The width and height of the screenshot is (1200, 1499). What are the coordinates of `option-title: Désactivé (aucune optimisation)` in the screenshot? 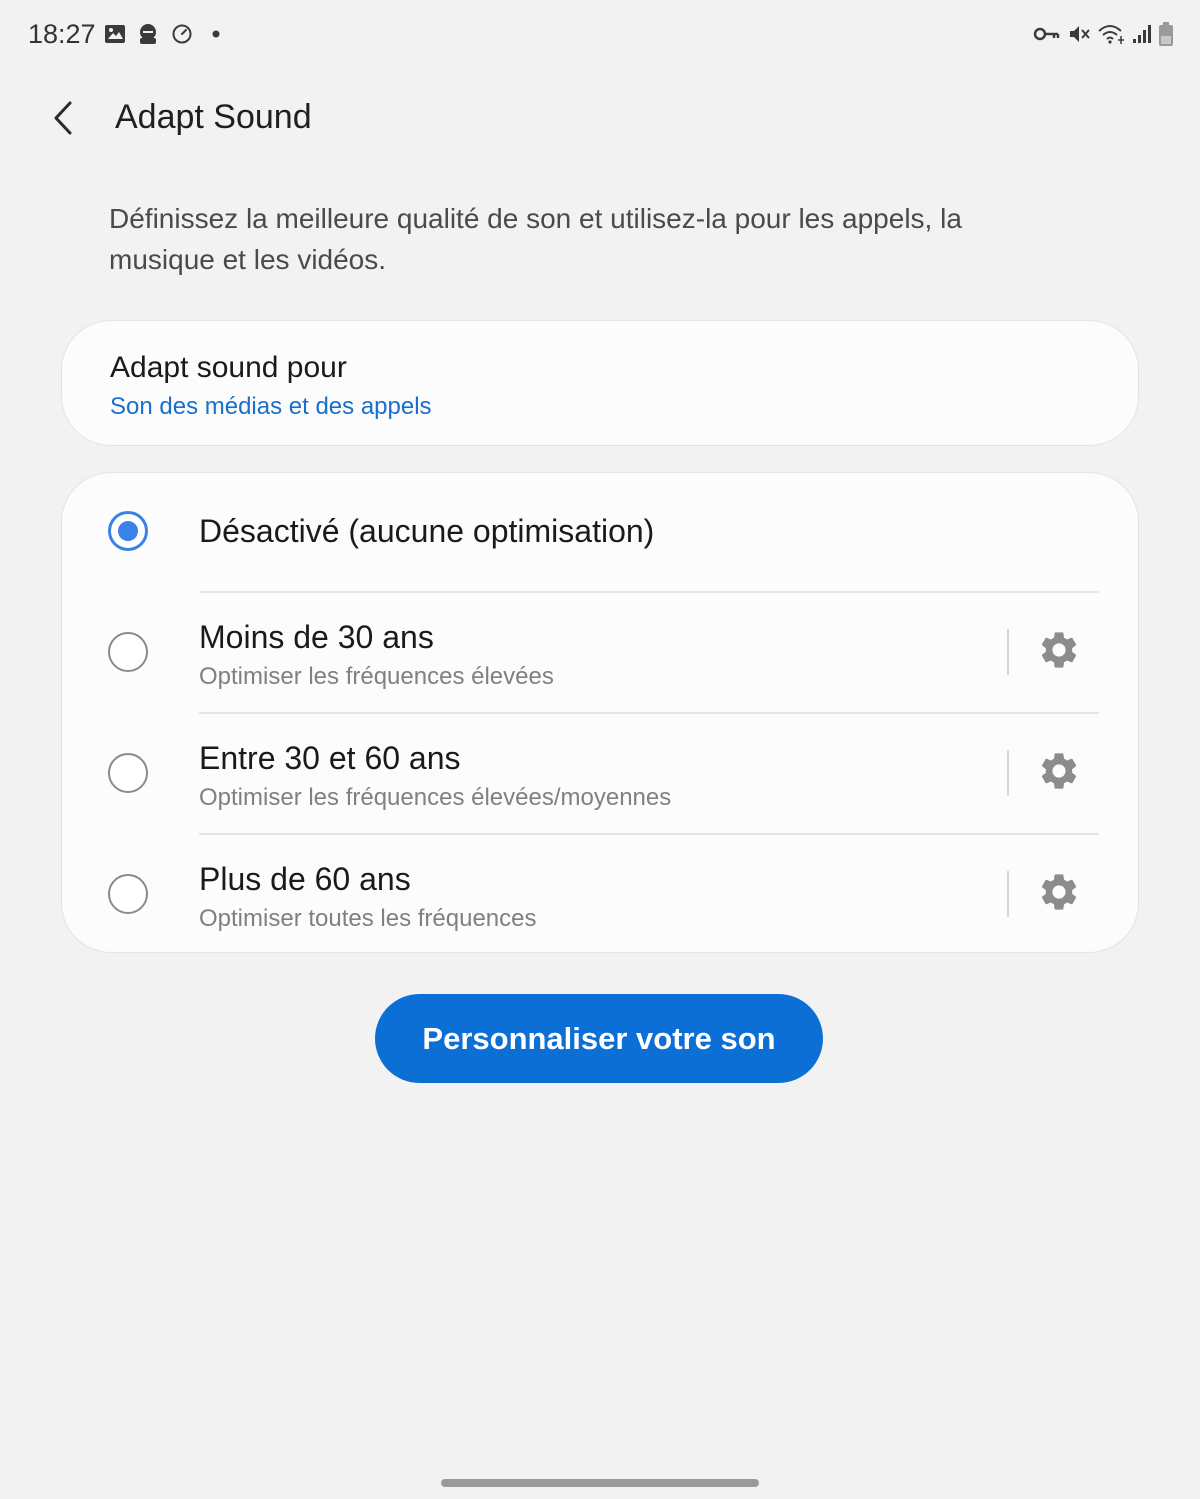 It's located at (427, 531).